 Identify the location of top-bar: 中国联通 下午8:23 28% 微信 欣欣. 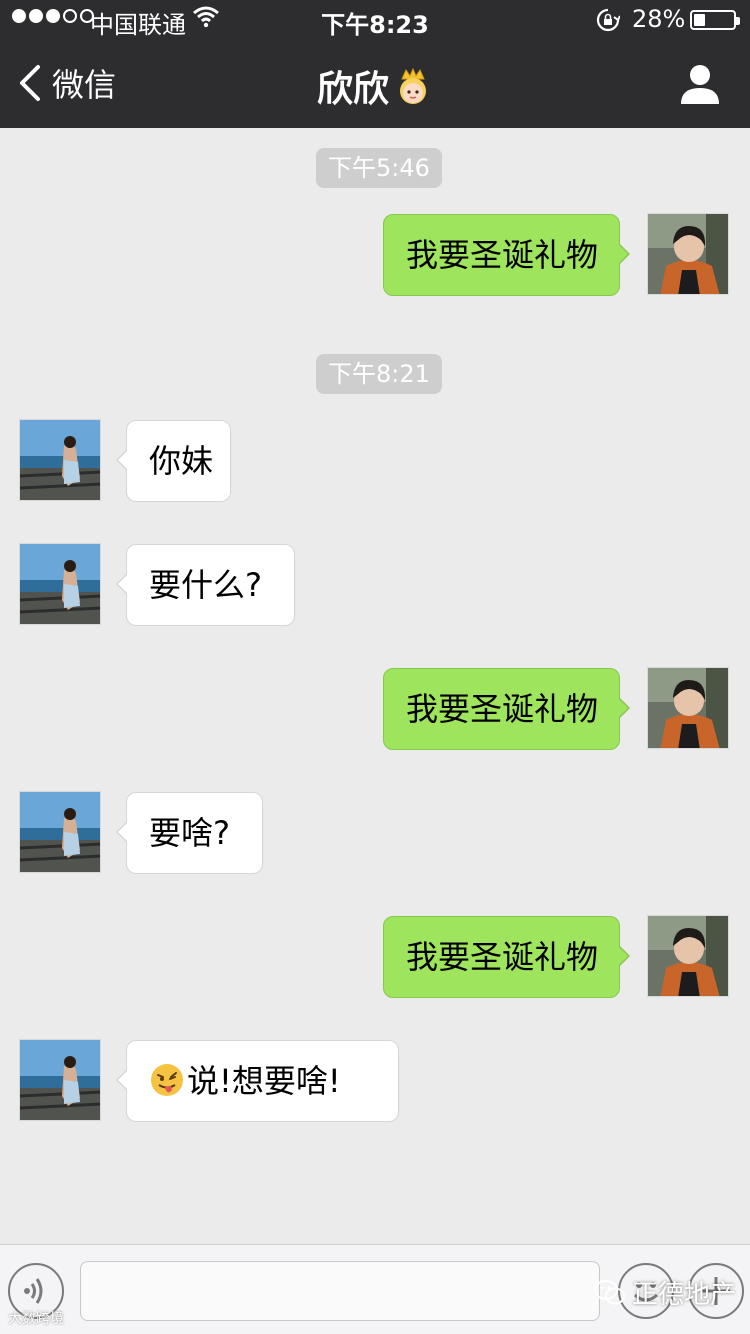
(375, 64).